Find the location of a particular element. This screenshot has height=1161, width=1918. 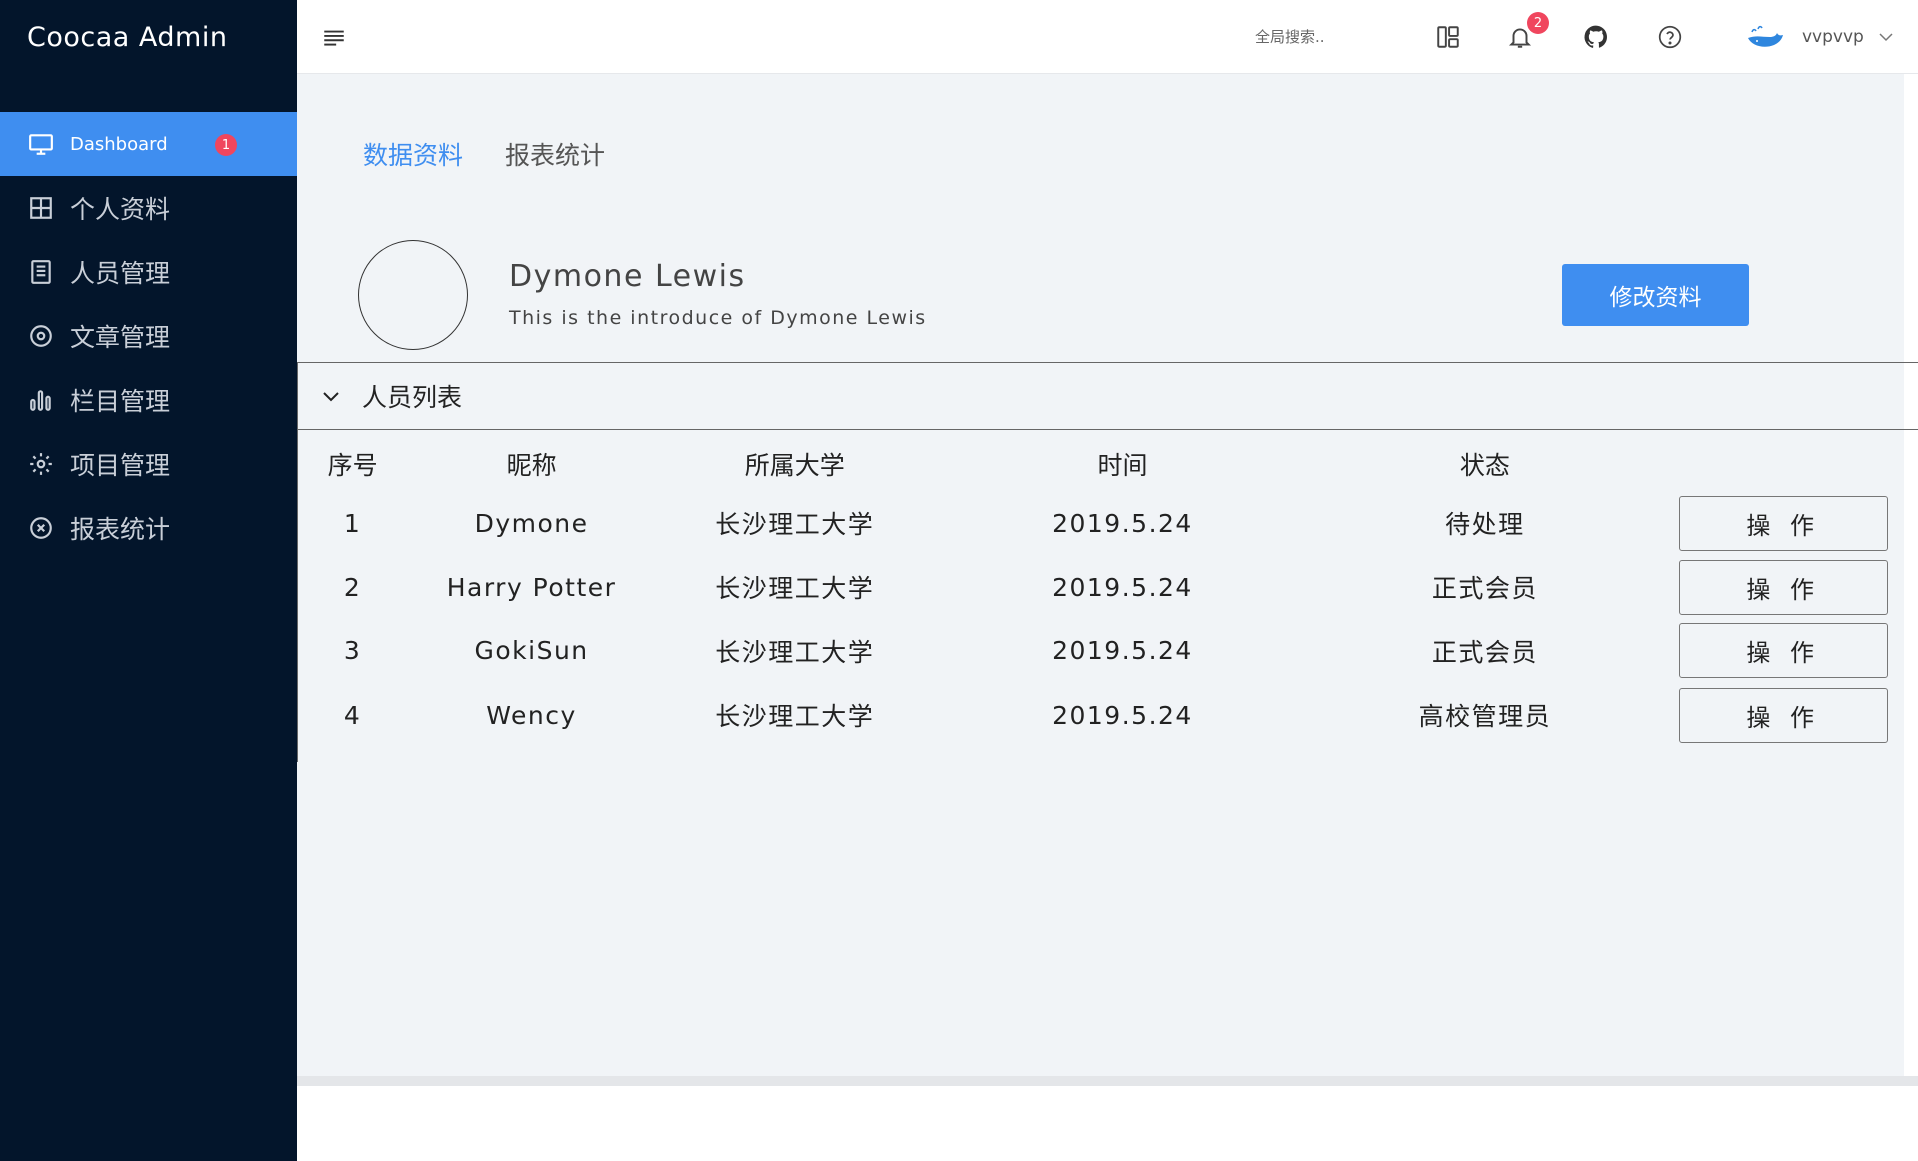

sidebar-item-label: 文章管理 is located at coordinates (120, 337).